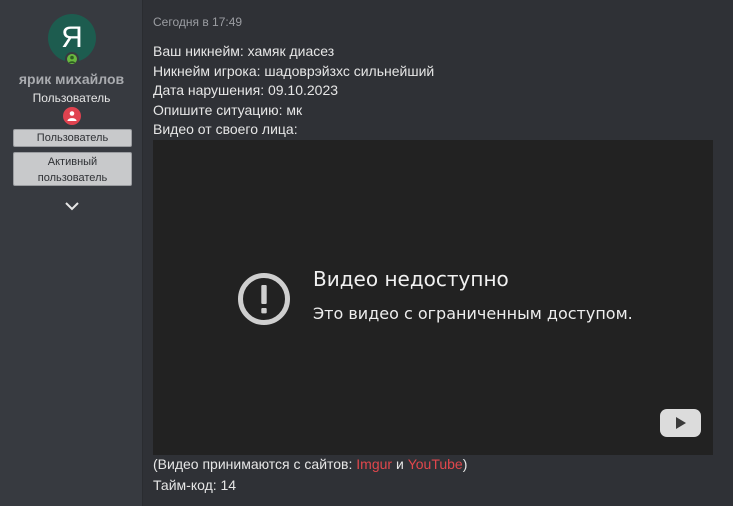  What do you see at coordinates (197, 22) in the screenshot?
I see `post-timestamp: Сегодня в 17:49` at bounding box center [197, 22].